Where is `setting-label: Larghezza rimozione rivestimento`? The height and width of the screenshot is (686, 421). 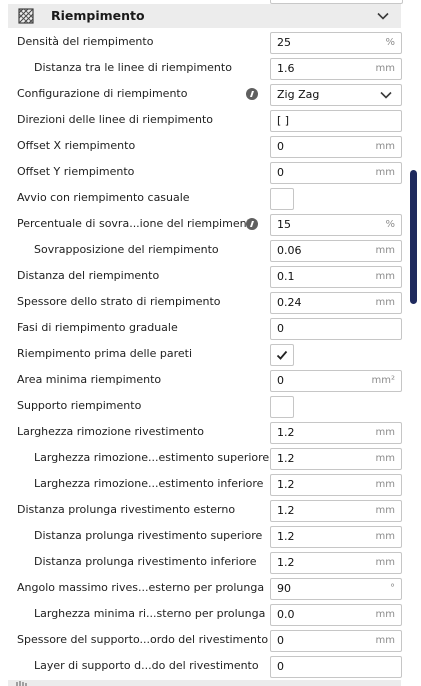
setting-label: Larghezza rimozione rivestimento is located at coordinates (110, 431).